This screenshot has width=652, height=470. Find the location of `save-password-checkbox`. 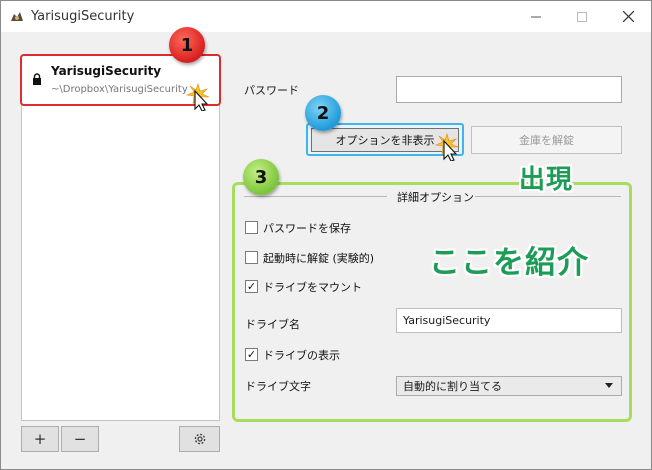

save-password-checkbox is located at coordinates (251, 227).